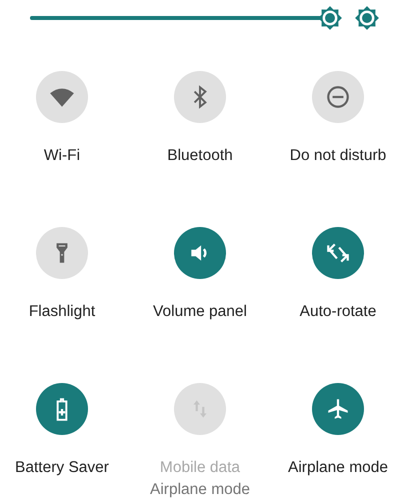 The image size is (419, 500). Describe the element at coordinates (200, 490) in the screenshot. I see `tile-subtitle: Airplane mode` at that location.